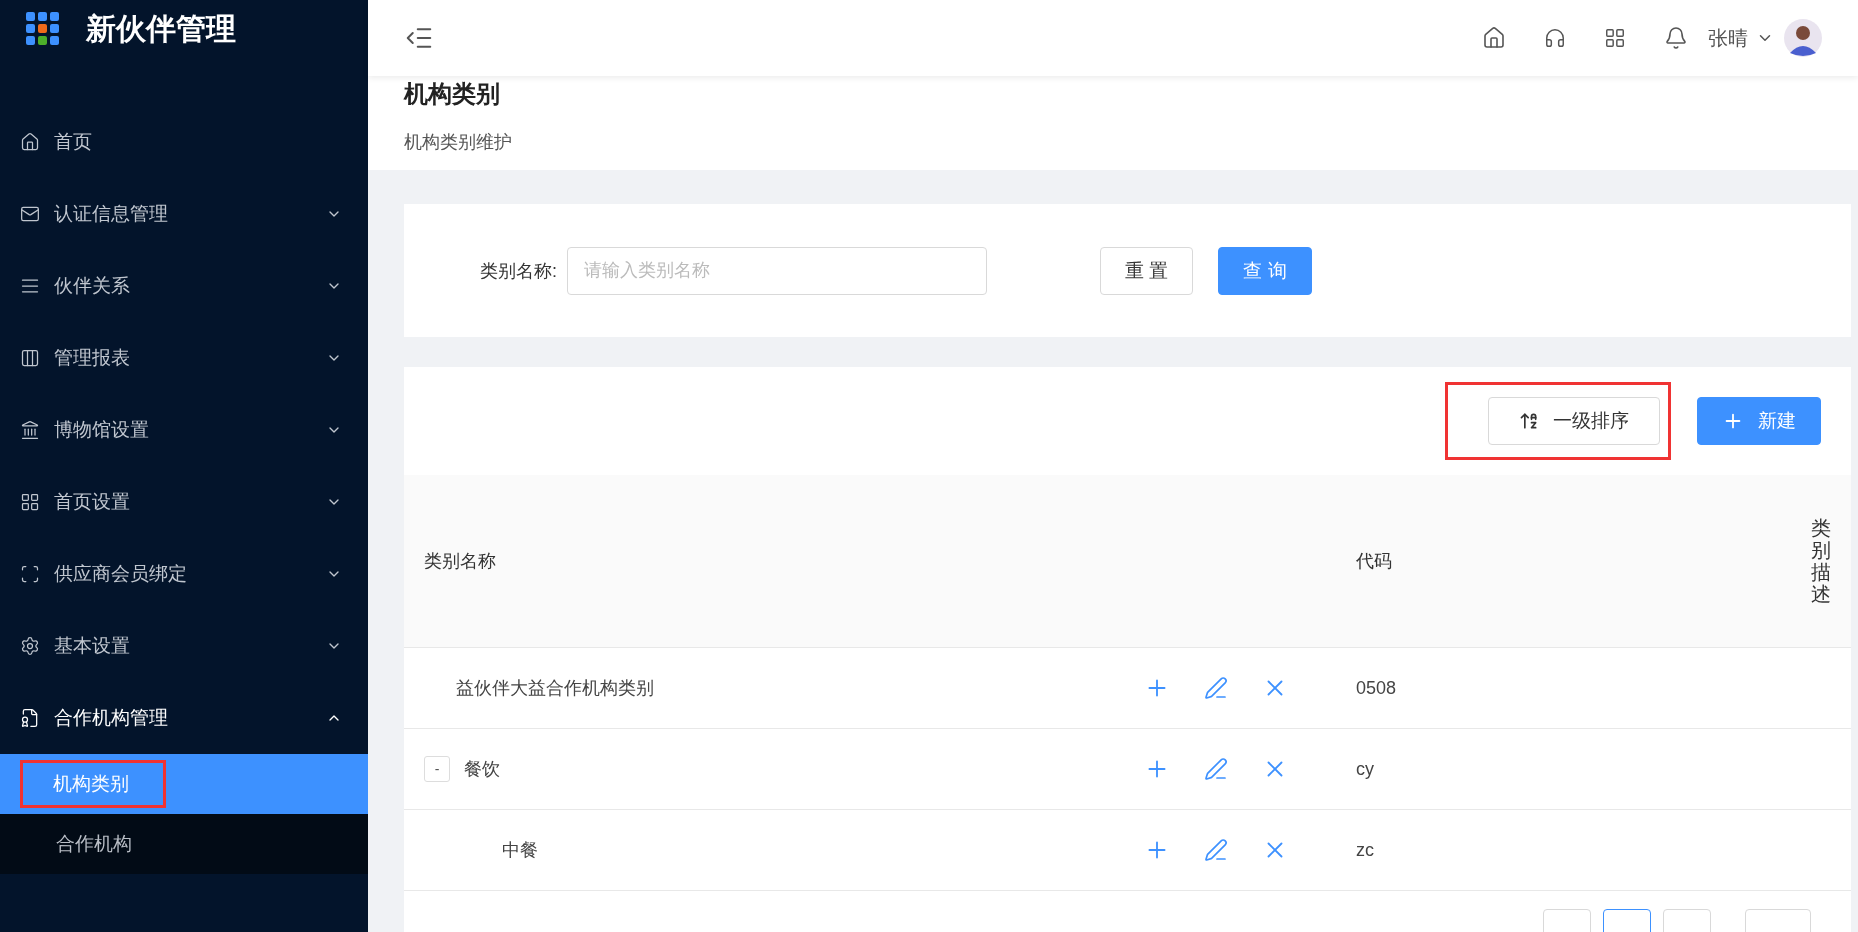 Image resolution: width=1858 pixels, height=932 pixels. What do you see at coordinates (1365, 769) in the screenshot?
I see `code-text: cy` at bounding box center [1365, 769].